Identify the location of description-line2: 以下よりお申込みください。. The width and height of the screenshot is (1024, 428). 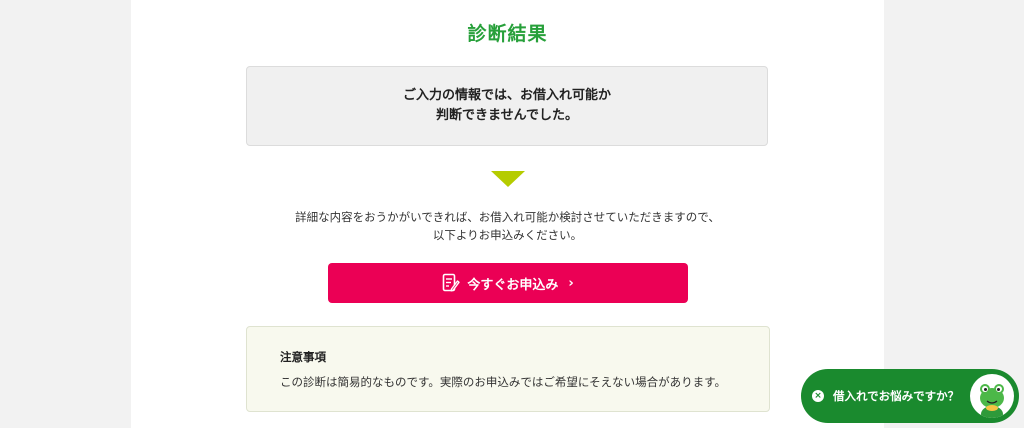
(507, 235).